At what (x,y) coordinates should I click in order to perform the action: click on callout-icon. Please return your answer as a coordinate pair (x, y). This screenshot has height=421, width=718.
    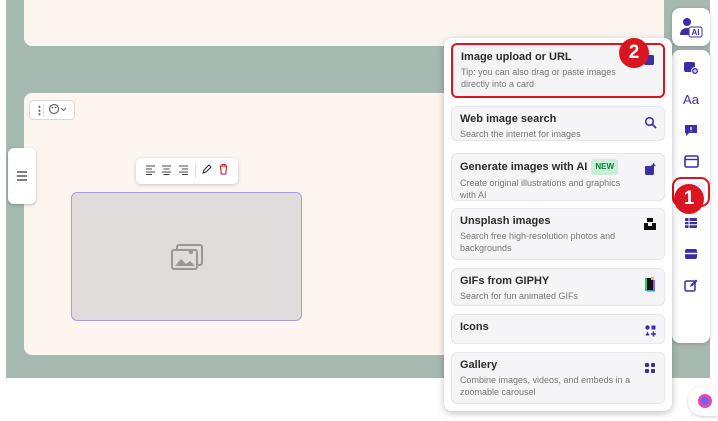
    Looking at the image, I should click on (691, 130).